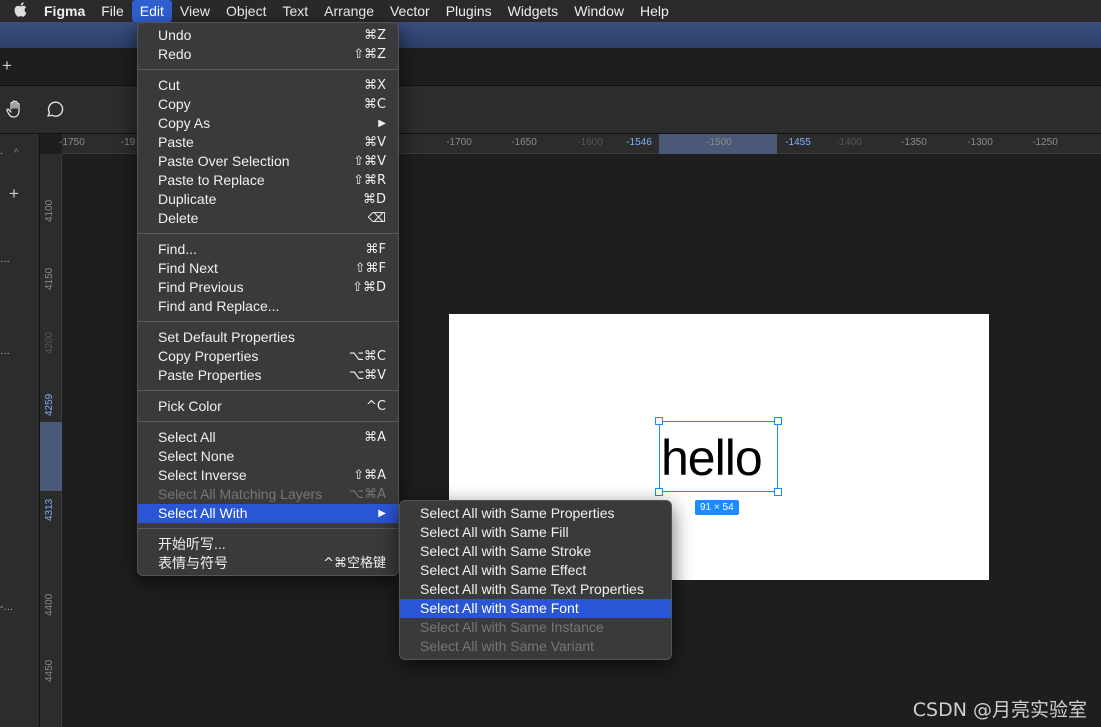 This screenshot has height=727, width=1101. What do you see at coordinates (240, 494) in the screenshot?
I see `menu-item-label: Select All Matching Layers` at bounding box center [240, 494].